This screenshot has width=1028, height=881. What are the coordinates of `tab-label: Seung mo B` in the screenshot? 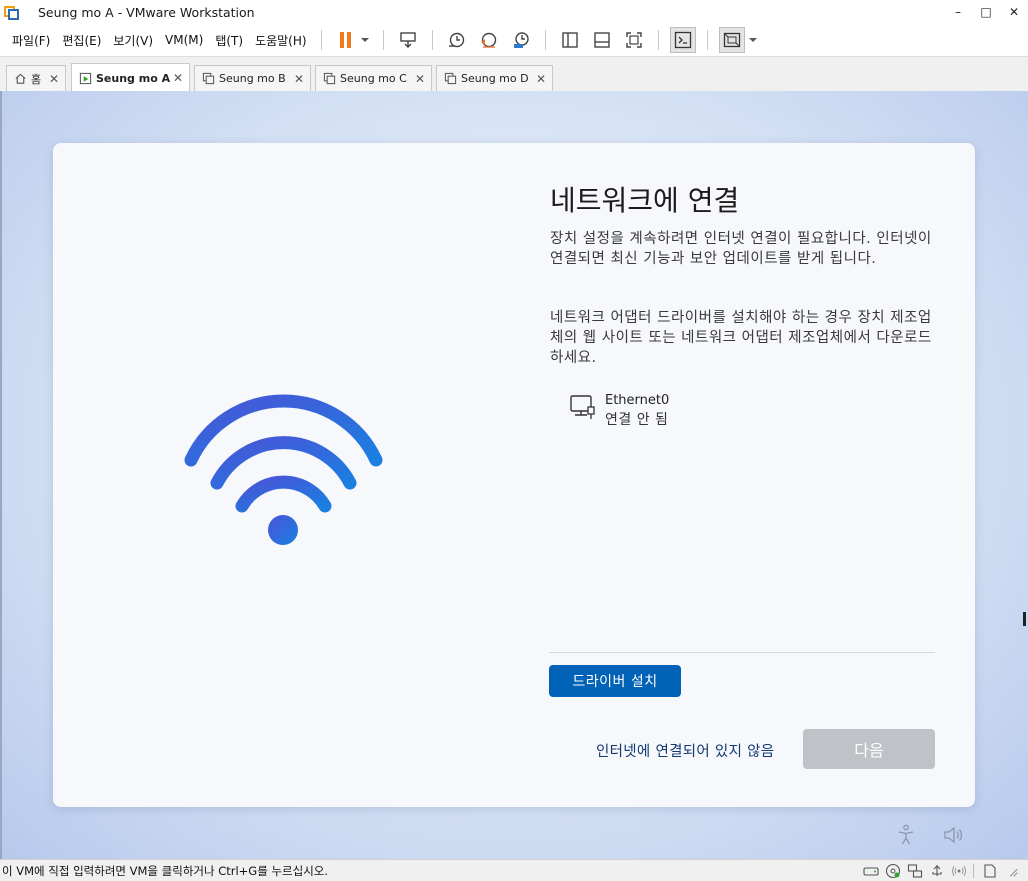 It's located at (252, 78).